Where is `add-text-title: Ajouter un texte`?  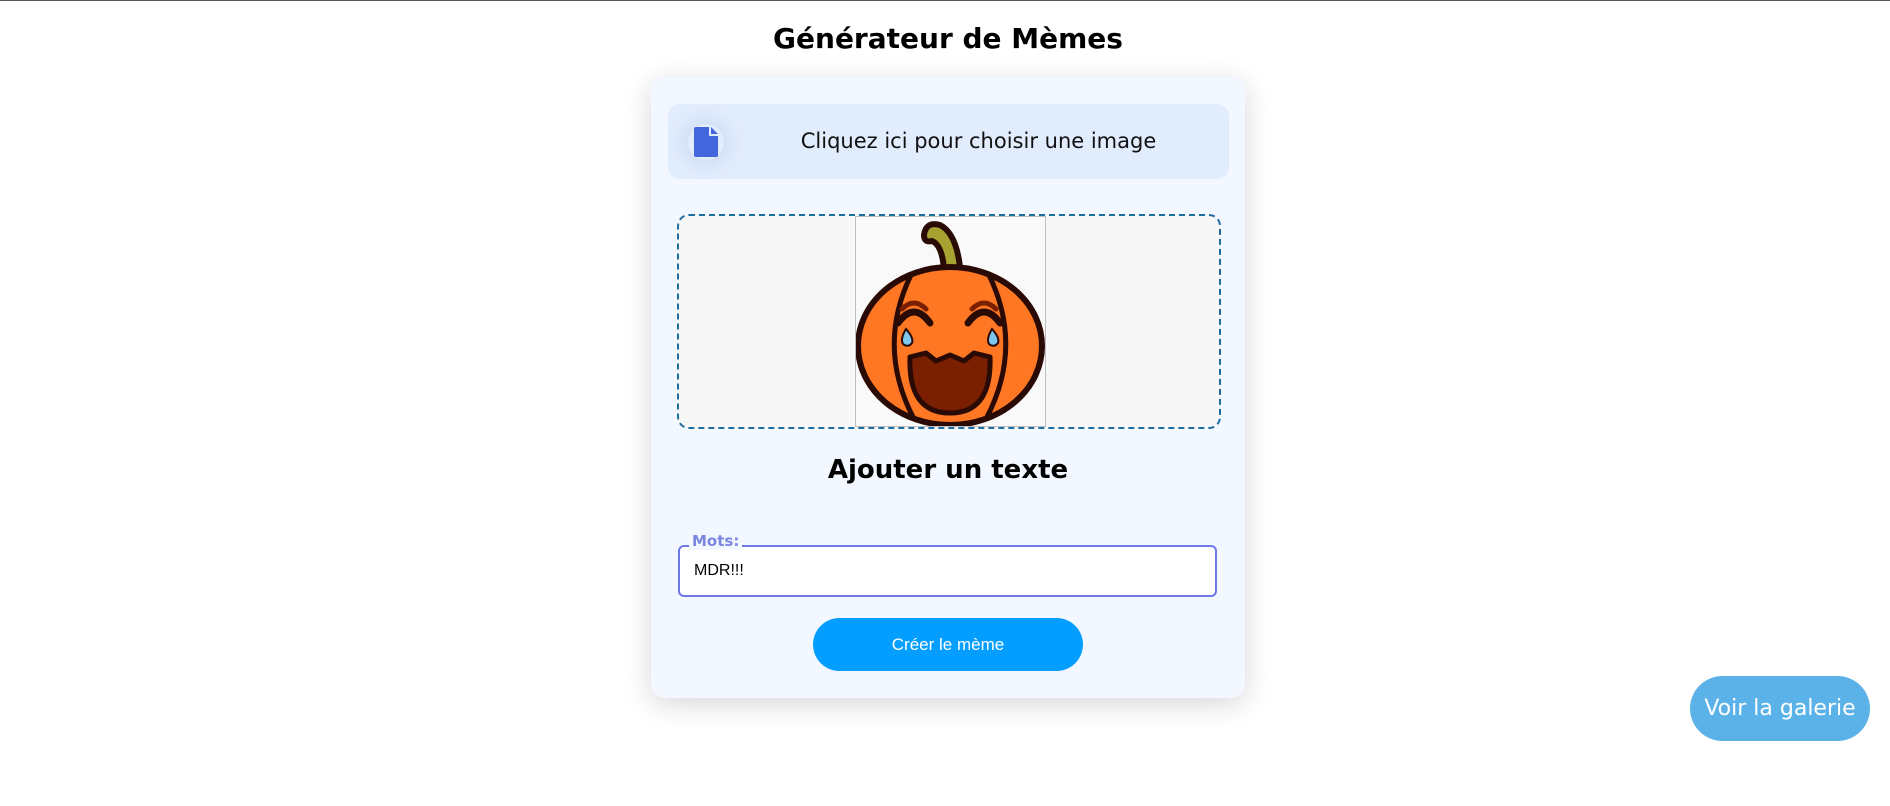
add-text-title: Ajouter un texte is located at coordinates (948, 470).